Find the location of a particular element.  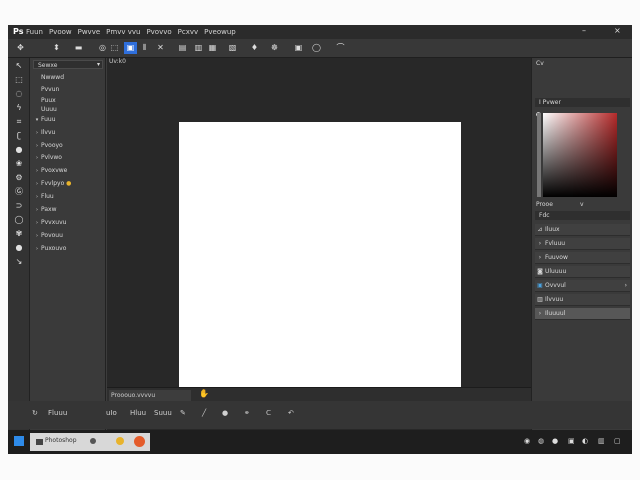

color-mode-value: v is located at coordinates (582, 204).